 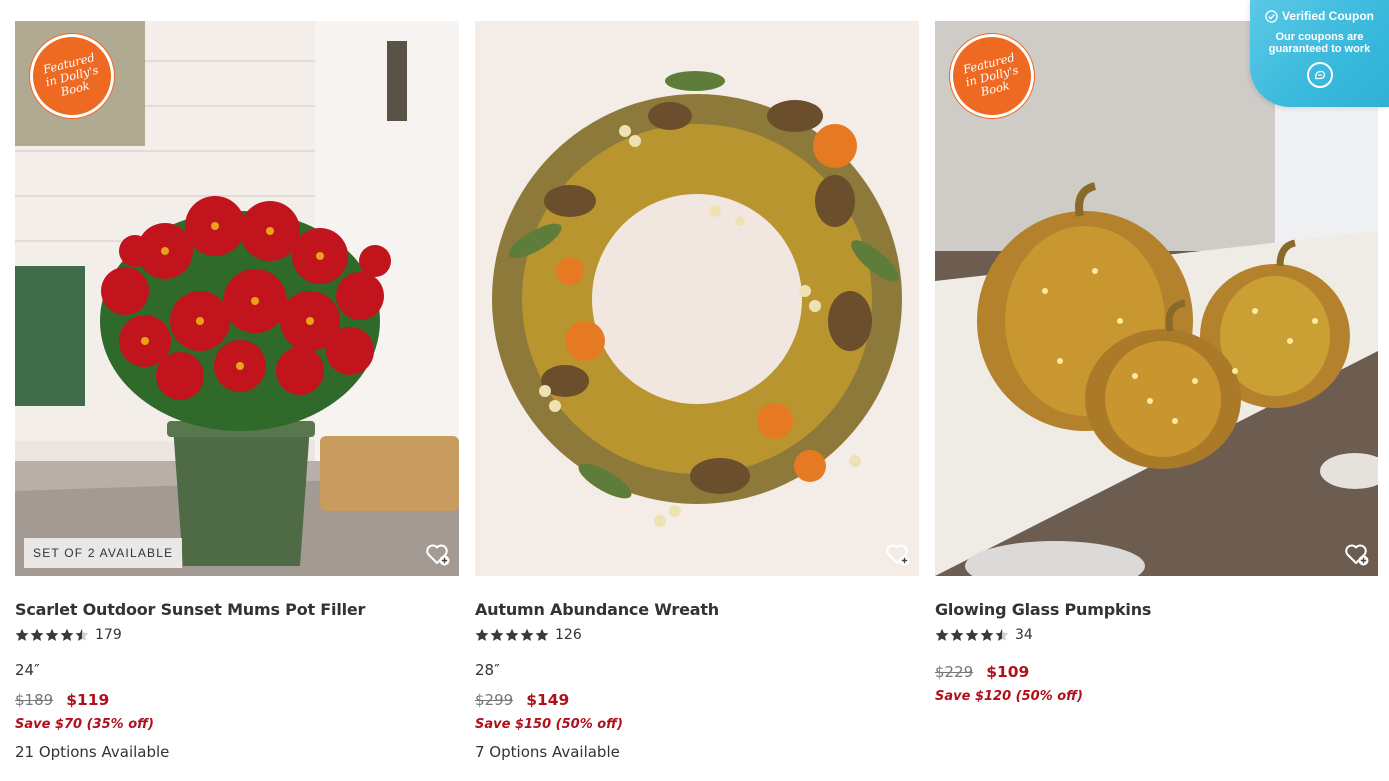 I want to click on options-available: 7 Options Available, so click(x=697, y=752).